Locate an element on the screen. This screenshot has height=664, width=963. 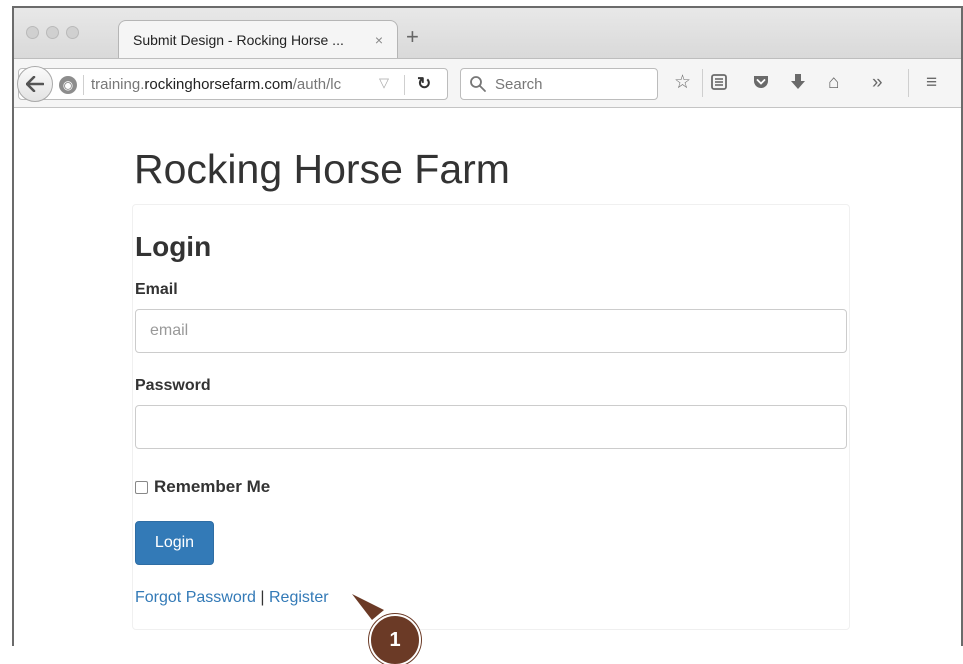
menu-icon: ≡ is located at coordinates (931, 83).